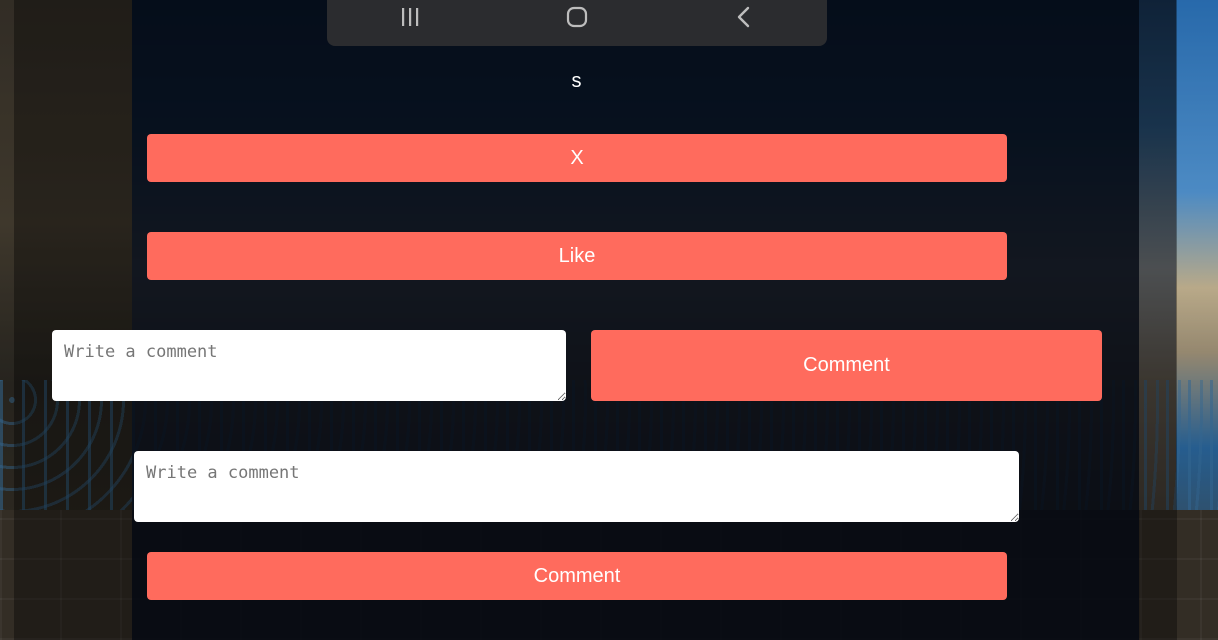  Describe the element at coordinates (577, 576) in the screenshot. I see `comment-button-2: Comment` at that location.